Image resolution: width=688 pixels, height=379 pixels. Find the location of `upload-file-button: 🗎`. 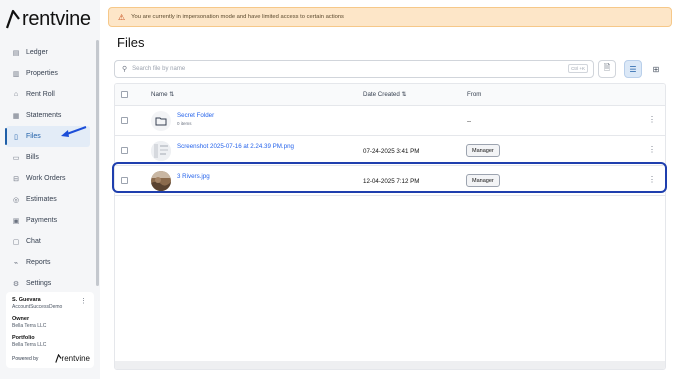

upload-file-button: 🗎 is located at coordinates (607, 69).